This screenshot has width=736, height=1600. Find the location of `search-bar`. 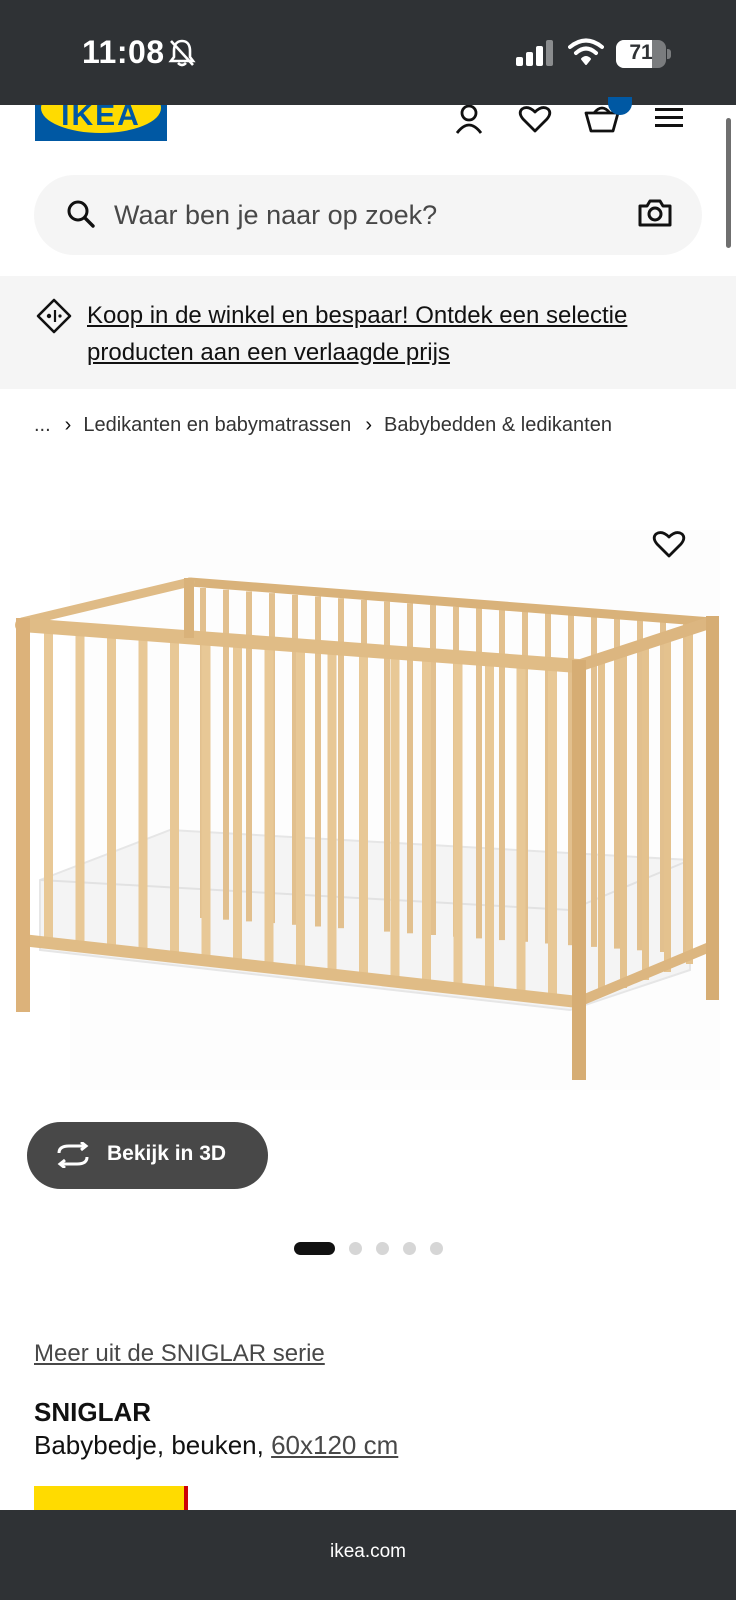

search-bar is located at coordinates (368, 215).